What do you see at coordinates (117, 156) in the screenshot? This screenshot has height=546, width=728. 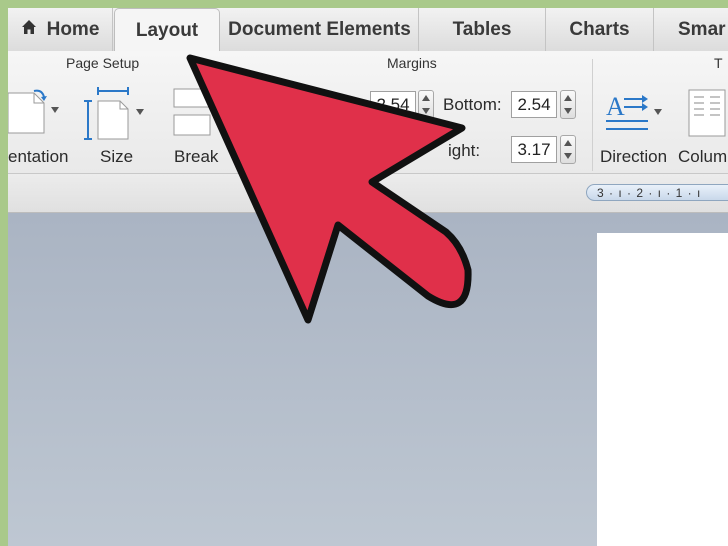 I see `size-label: Size` at bounding box center [117, 156].